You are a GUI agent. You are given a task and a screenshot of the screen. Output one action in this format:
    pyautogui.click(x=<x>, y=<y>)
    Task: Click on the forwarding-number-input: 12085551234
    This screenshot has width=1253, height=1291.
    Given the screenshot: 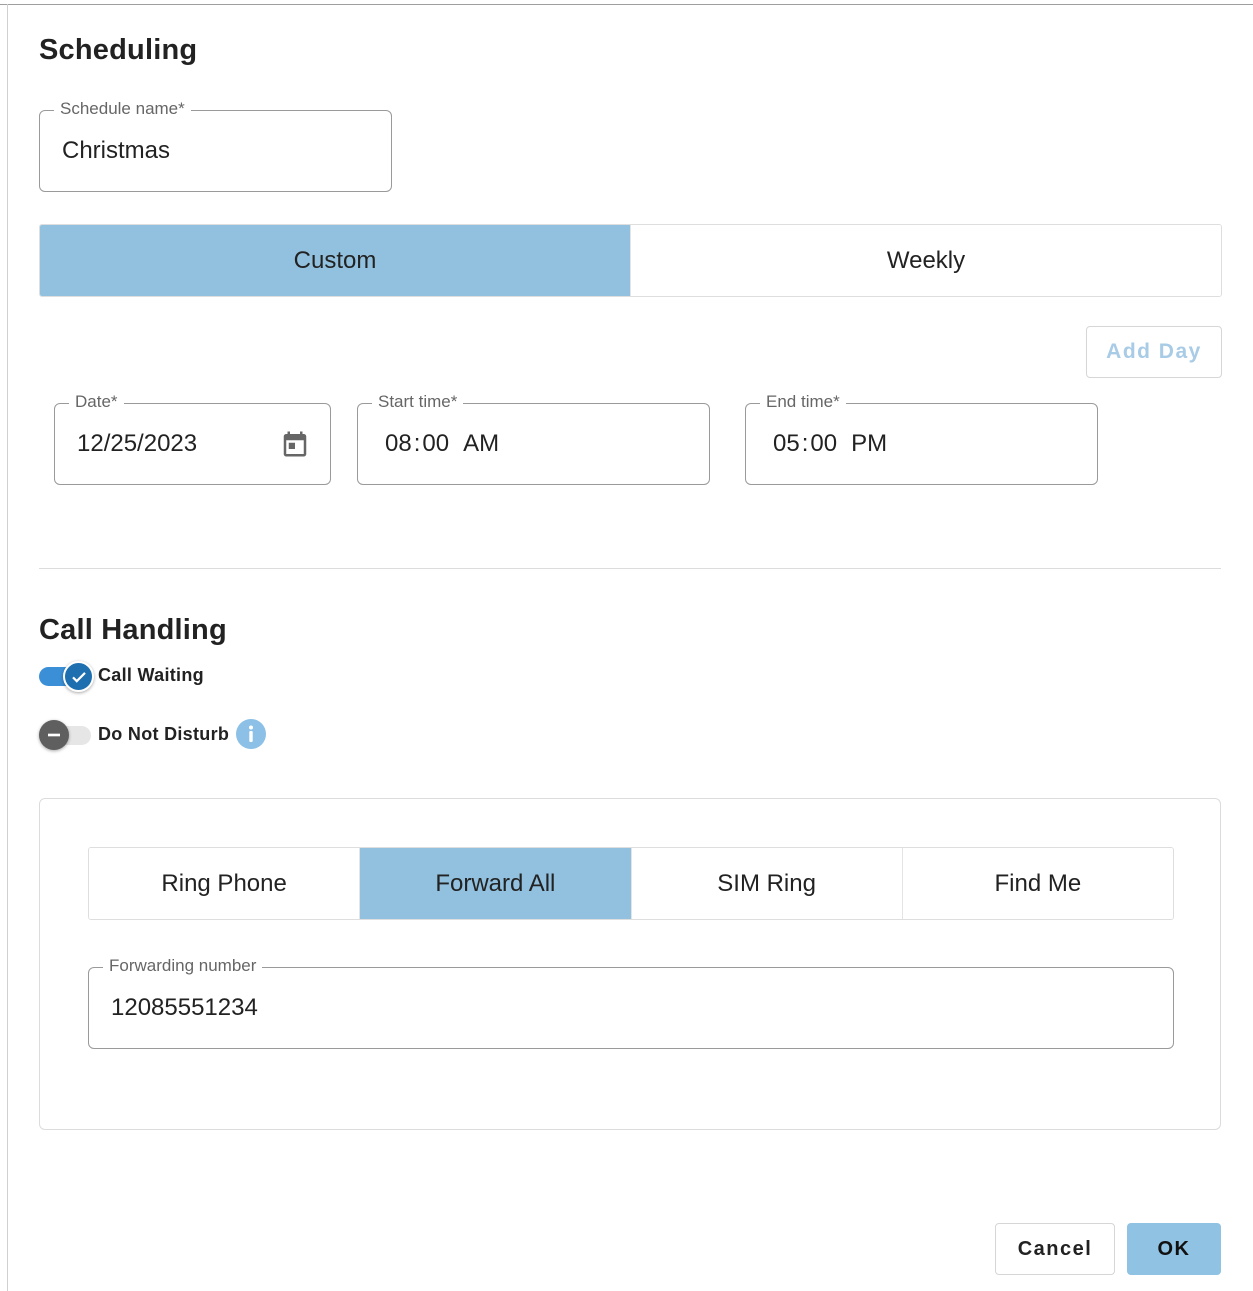 What is the action you would take?
    pyautogui.click(x=184, y=1008)
    